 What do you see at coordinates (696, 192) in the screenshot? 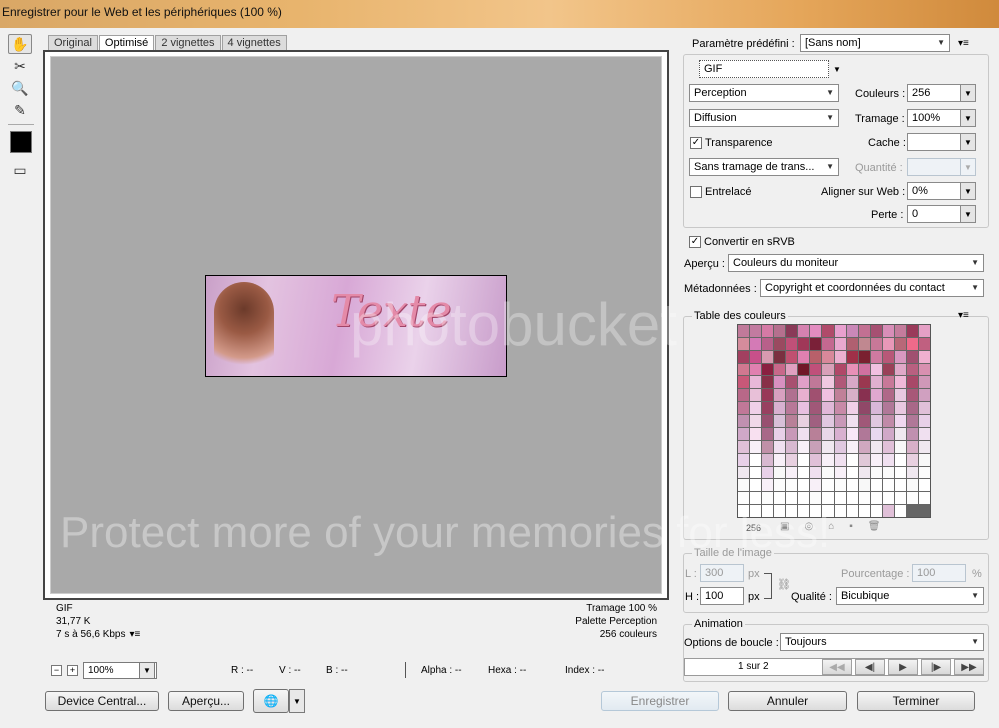
I see `interlaced-checkbox` at bounding box center [696, 192].